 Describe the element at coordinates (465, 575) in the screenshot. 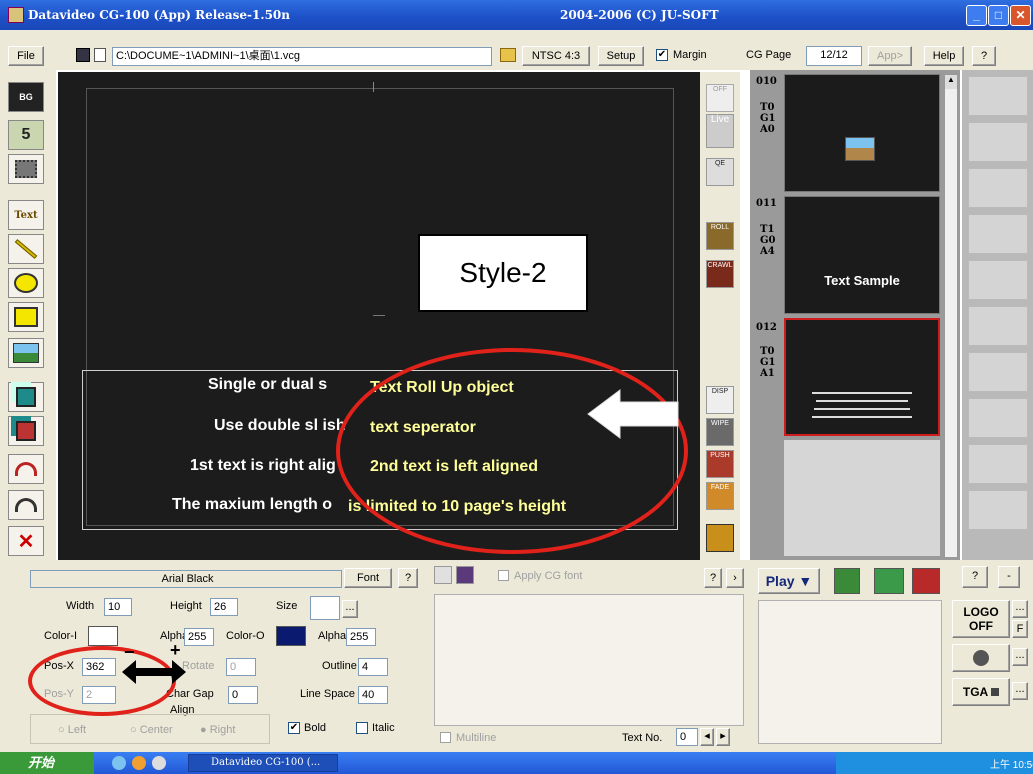

I see `cg-font-icon` at that location.